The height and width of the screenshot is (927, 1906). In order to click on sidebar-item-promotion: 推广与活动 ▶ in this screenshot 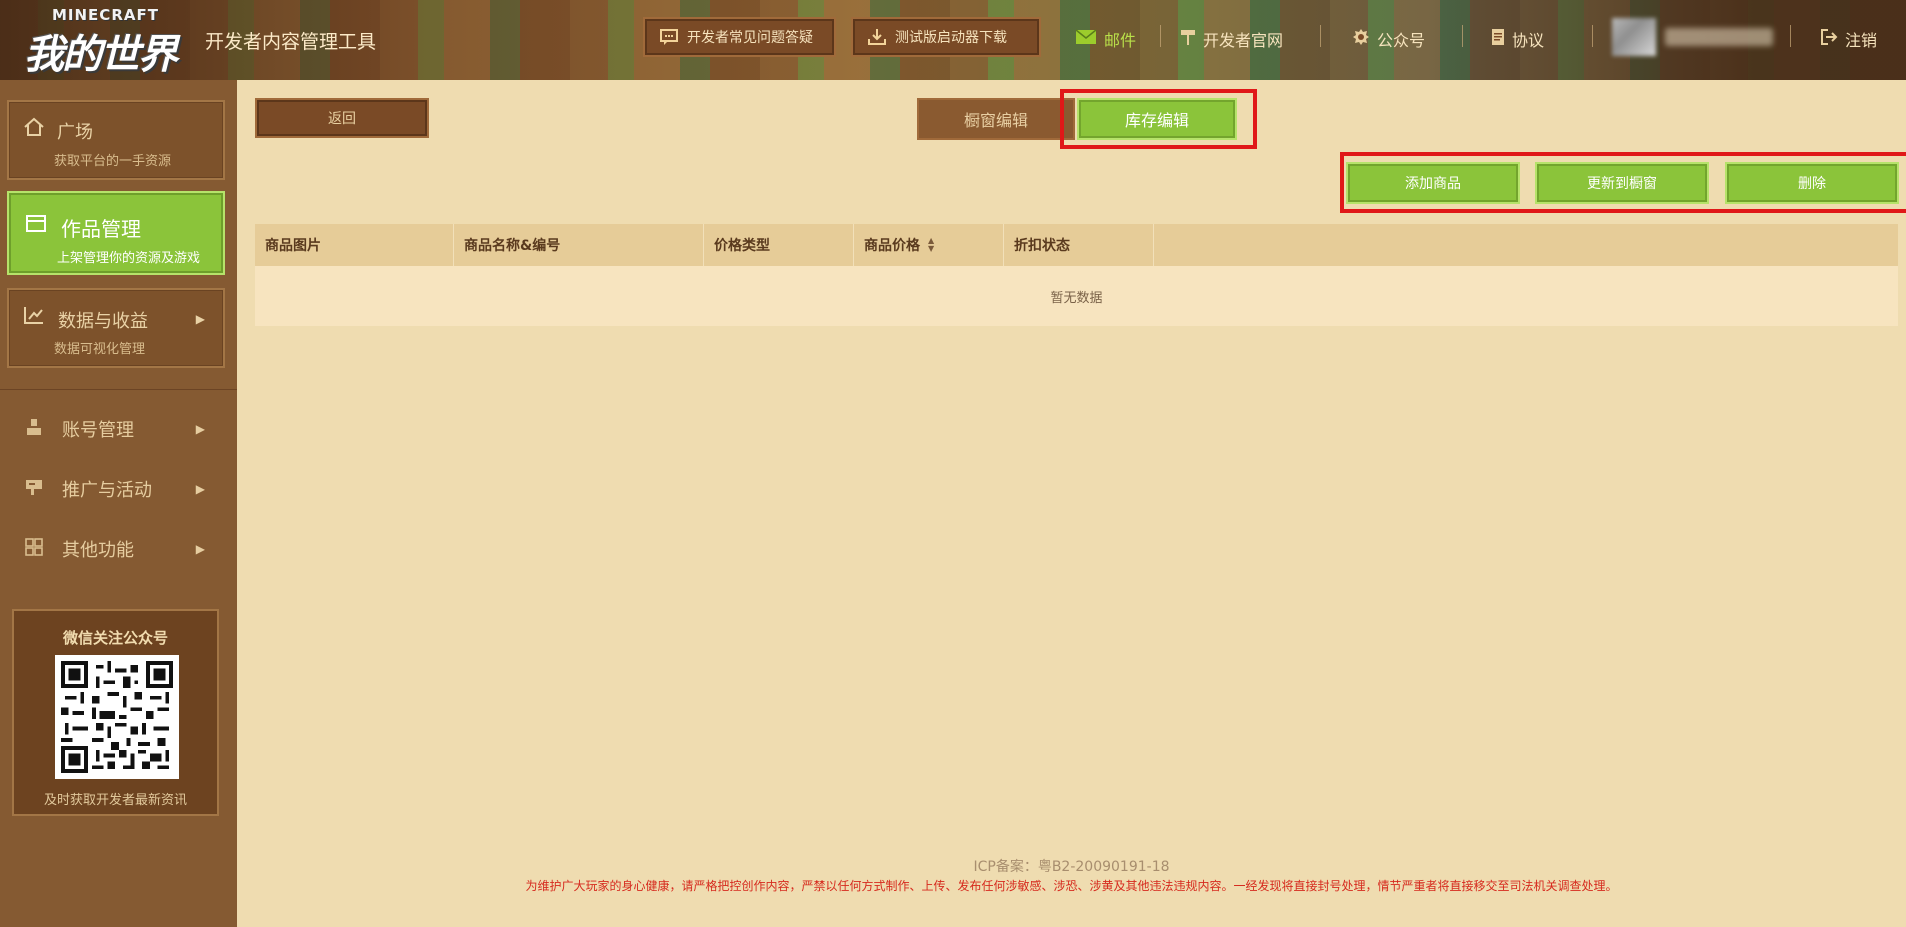, I will do `click(118, 489)`.